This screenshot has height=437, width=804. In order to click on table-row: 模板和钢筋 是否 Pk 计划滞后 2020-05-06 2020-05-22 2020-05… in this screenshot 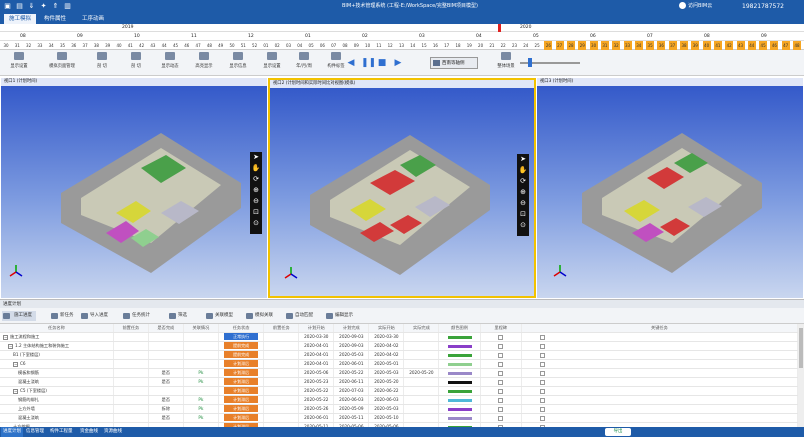, I will do `click(399, 373)`.